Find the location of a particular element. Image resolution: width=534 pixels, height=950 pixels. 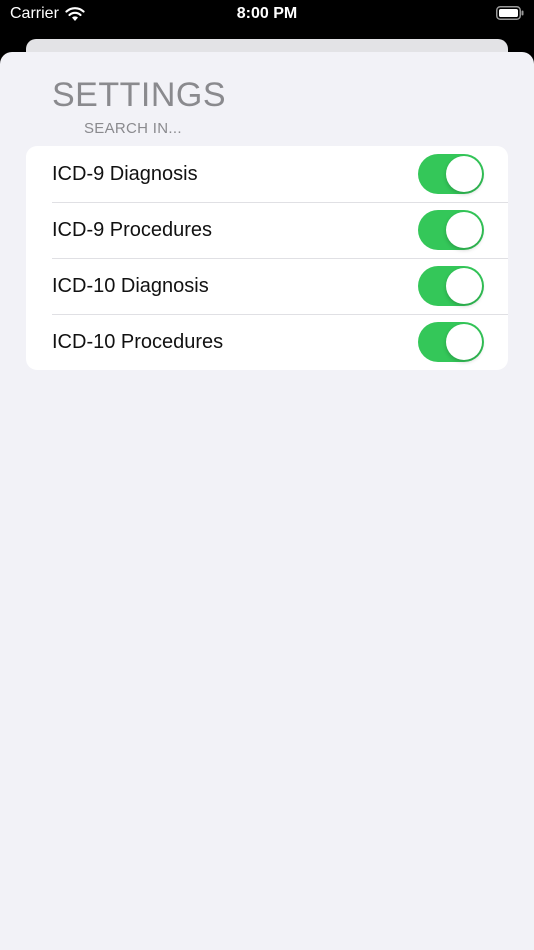

icd10-diagnosis-toggle is located at coordinates (451, 286).